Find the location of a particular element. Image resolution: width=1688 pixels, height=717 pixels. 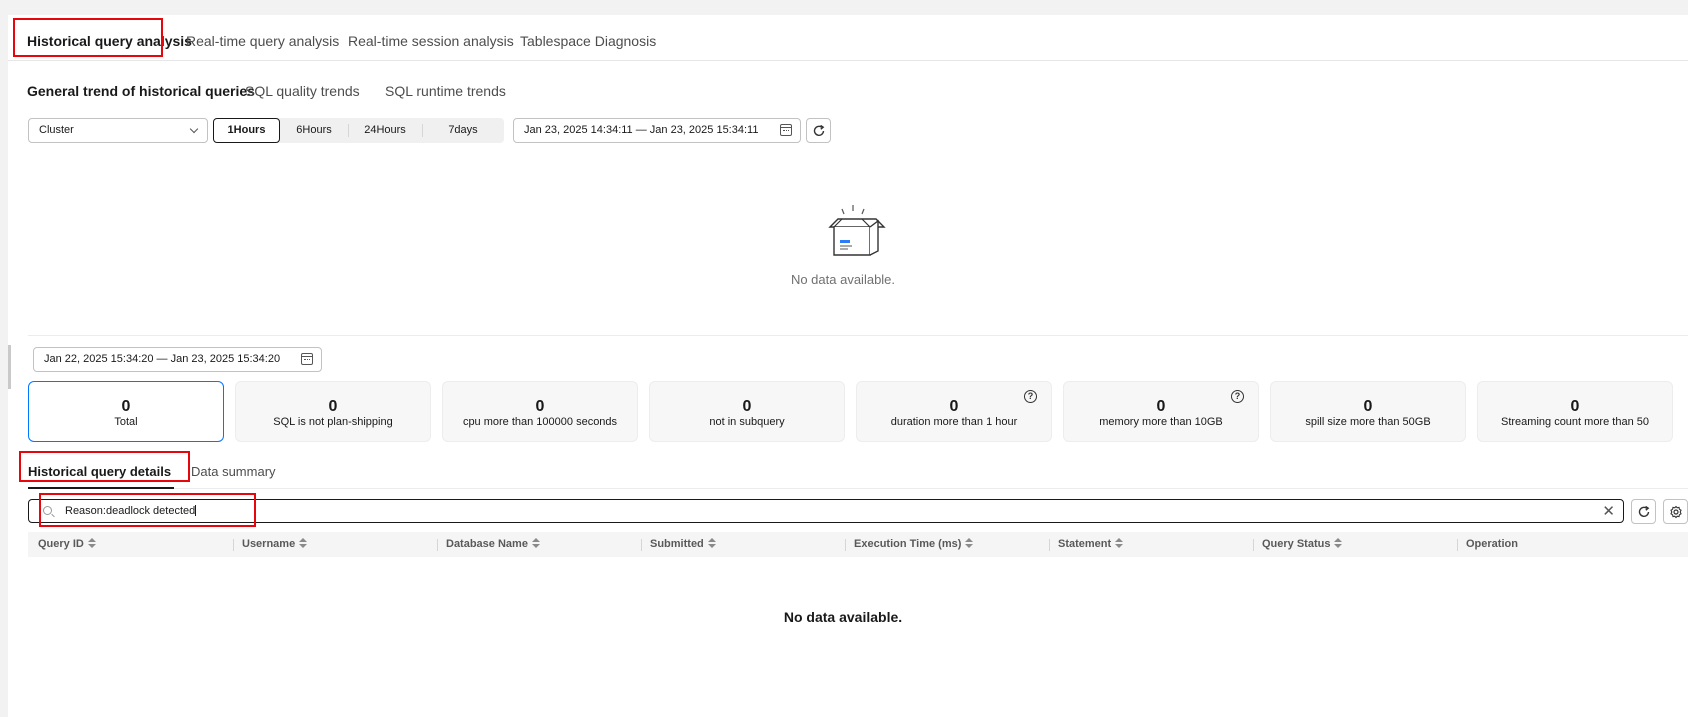

refresh-button is located at coordinates (818, 130).